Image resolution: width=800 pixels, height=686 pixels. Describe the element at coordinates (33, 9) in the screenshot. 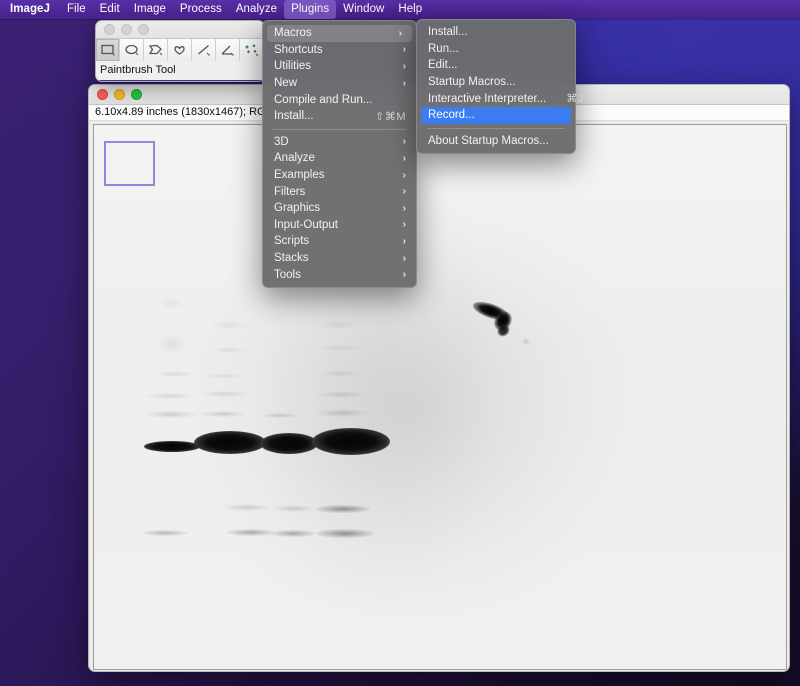

I see `menubar-app-name: ImageJ` at that location.